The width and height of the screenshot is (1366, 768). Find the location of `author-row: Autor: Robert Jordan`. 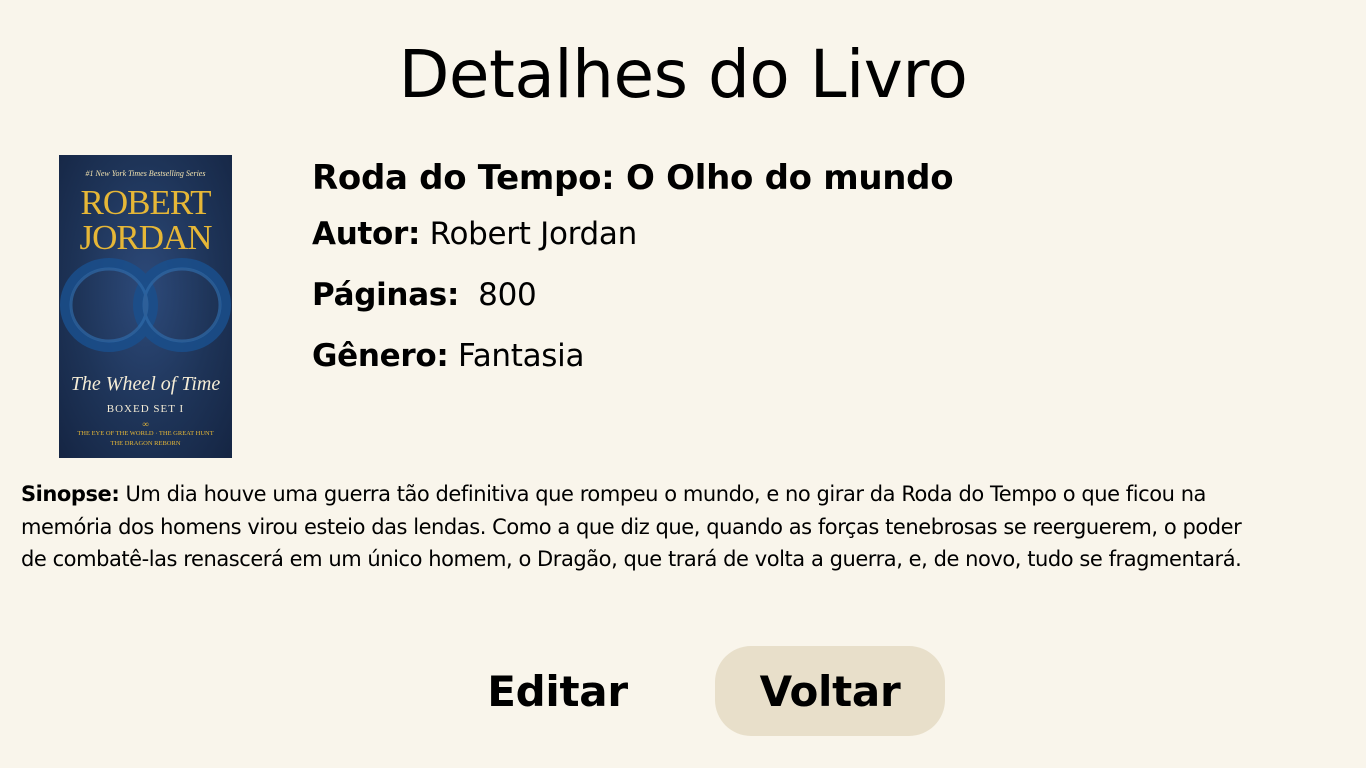

author-row: Autor: Robert Jordan is located at coordinates (632, 234).